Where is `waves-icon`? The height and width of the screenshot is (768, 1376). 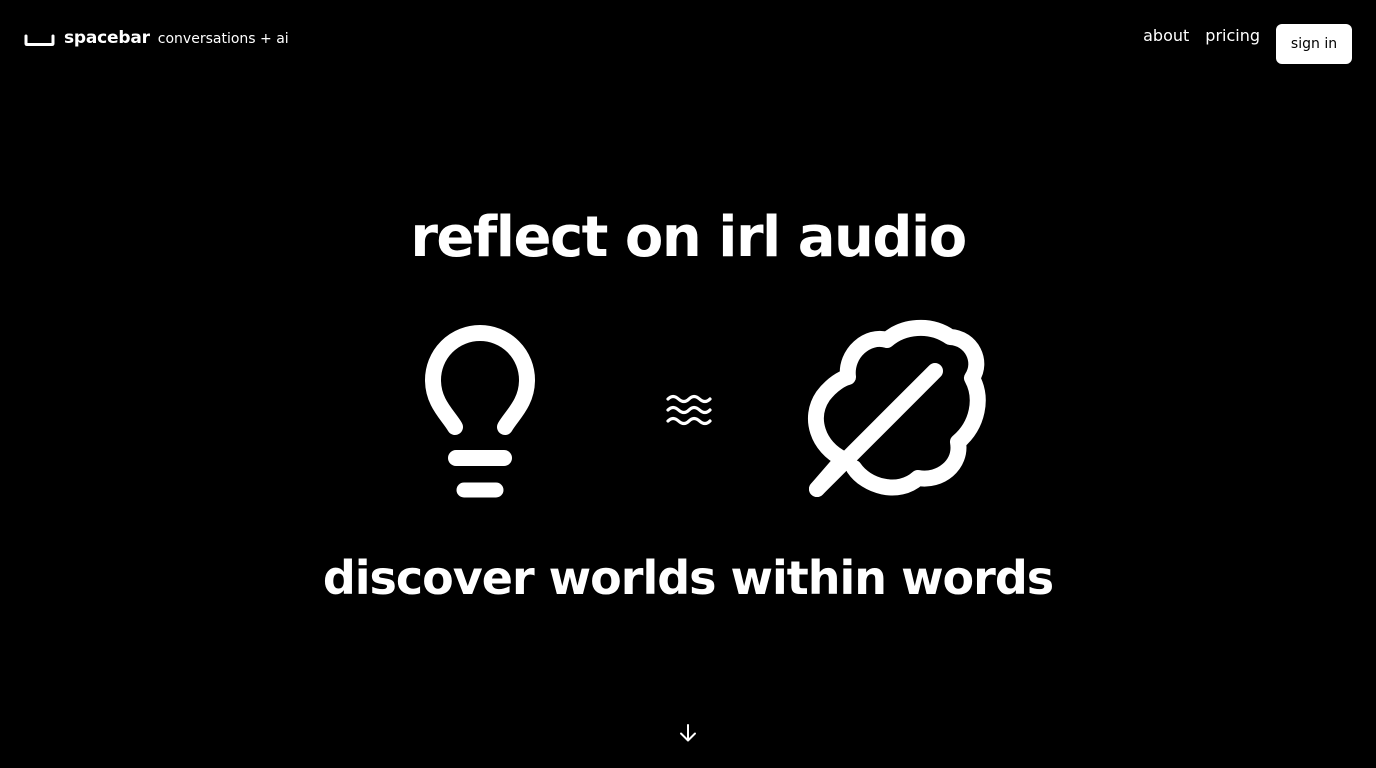 waves-icon is located at coordinates (689, 410).